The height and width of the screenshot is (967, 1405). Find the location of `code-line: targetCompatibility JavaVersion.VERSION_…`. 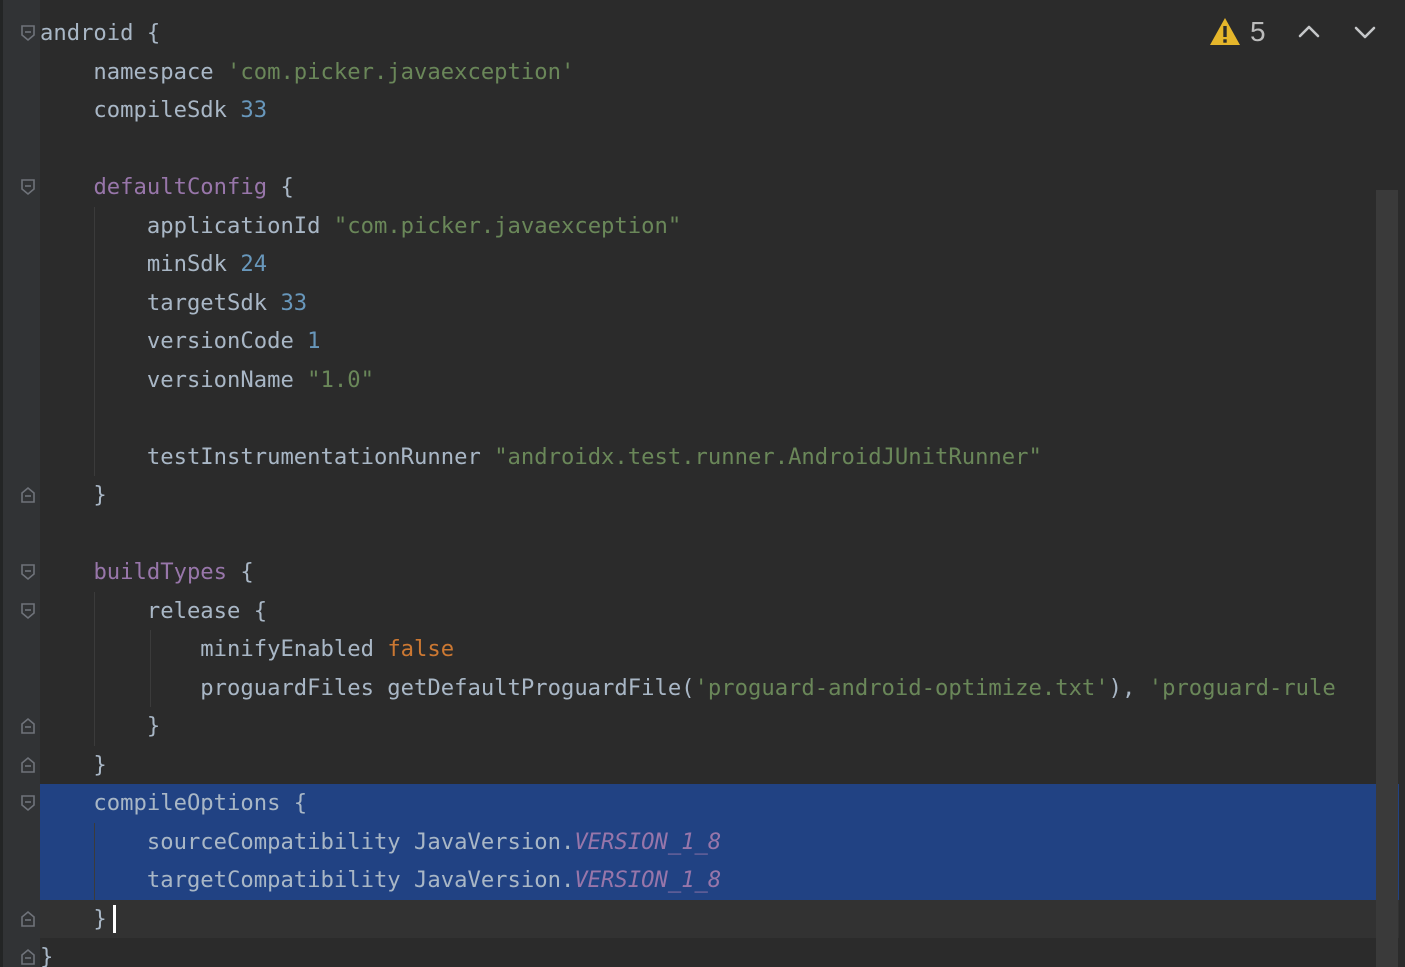

code-line: targetCompatibility JavaVersion.VERSION_… is located at coordinates (719, 880).